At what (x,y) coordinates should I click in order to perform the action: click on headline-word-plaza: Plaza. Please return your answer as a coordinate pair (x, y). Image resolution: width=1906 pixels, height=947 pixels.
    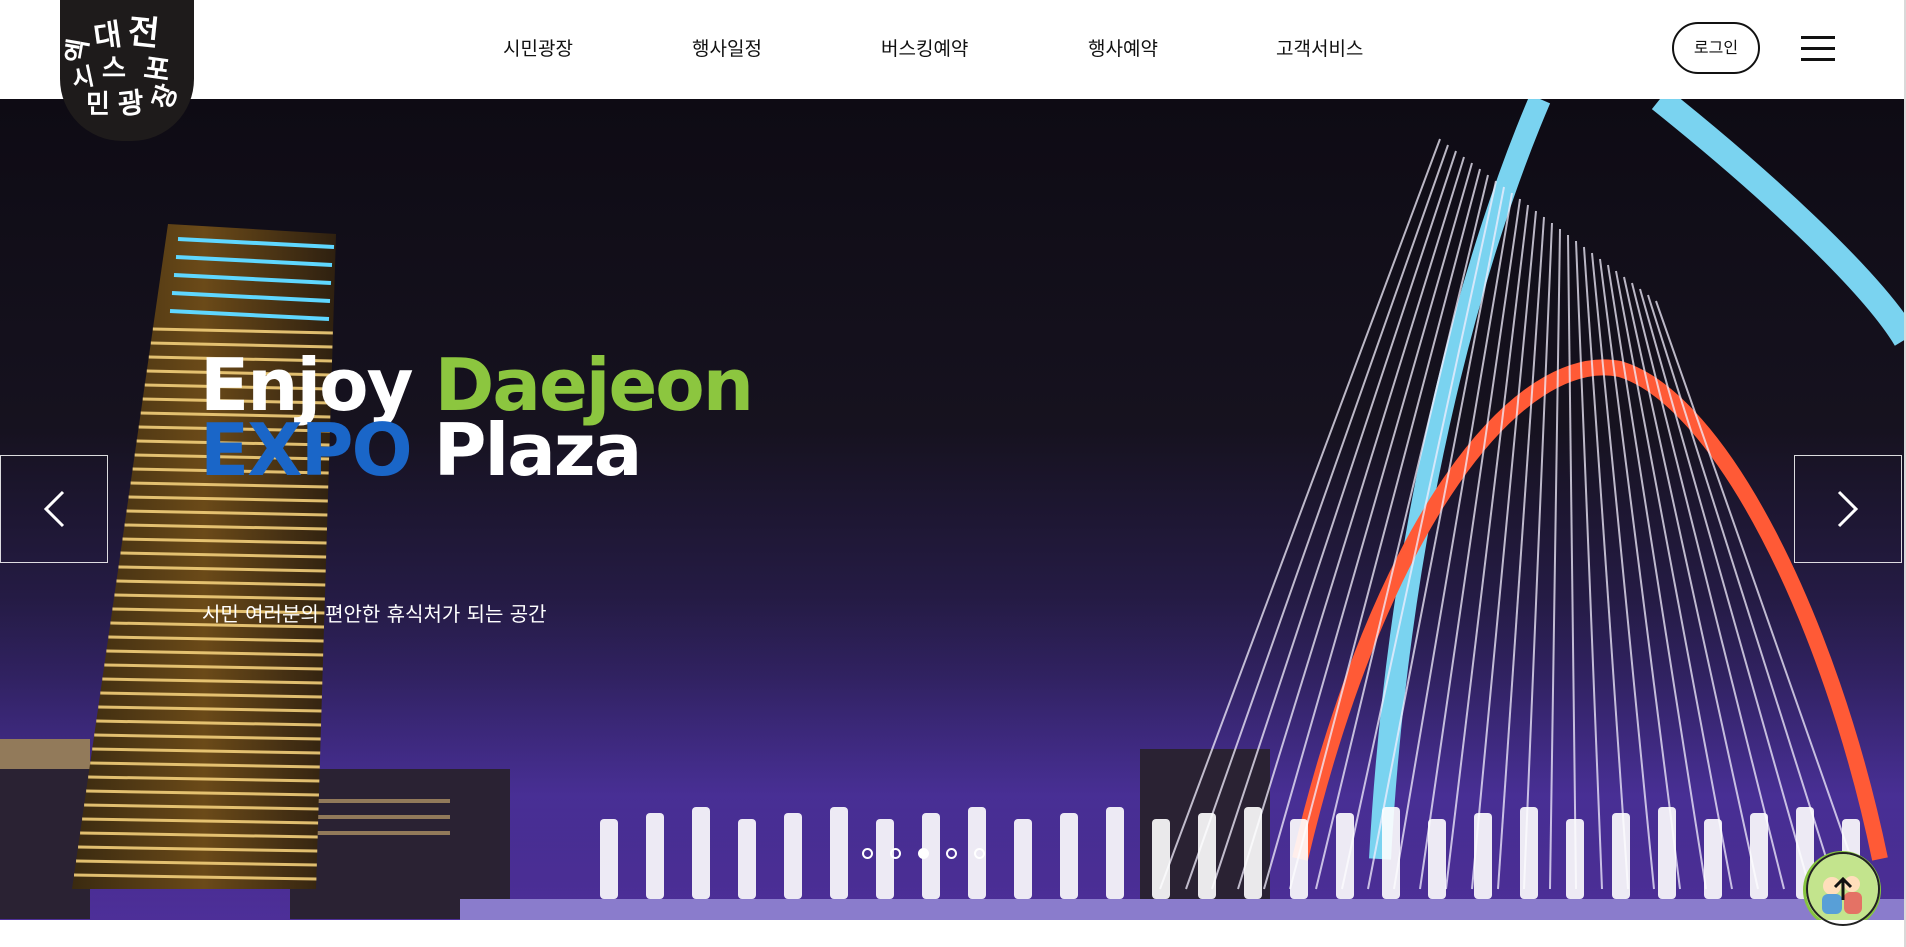
    Looking at the image, I should click on (538, 450).